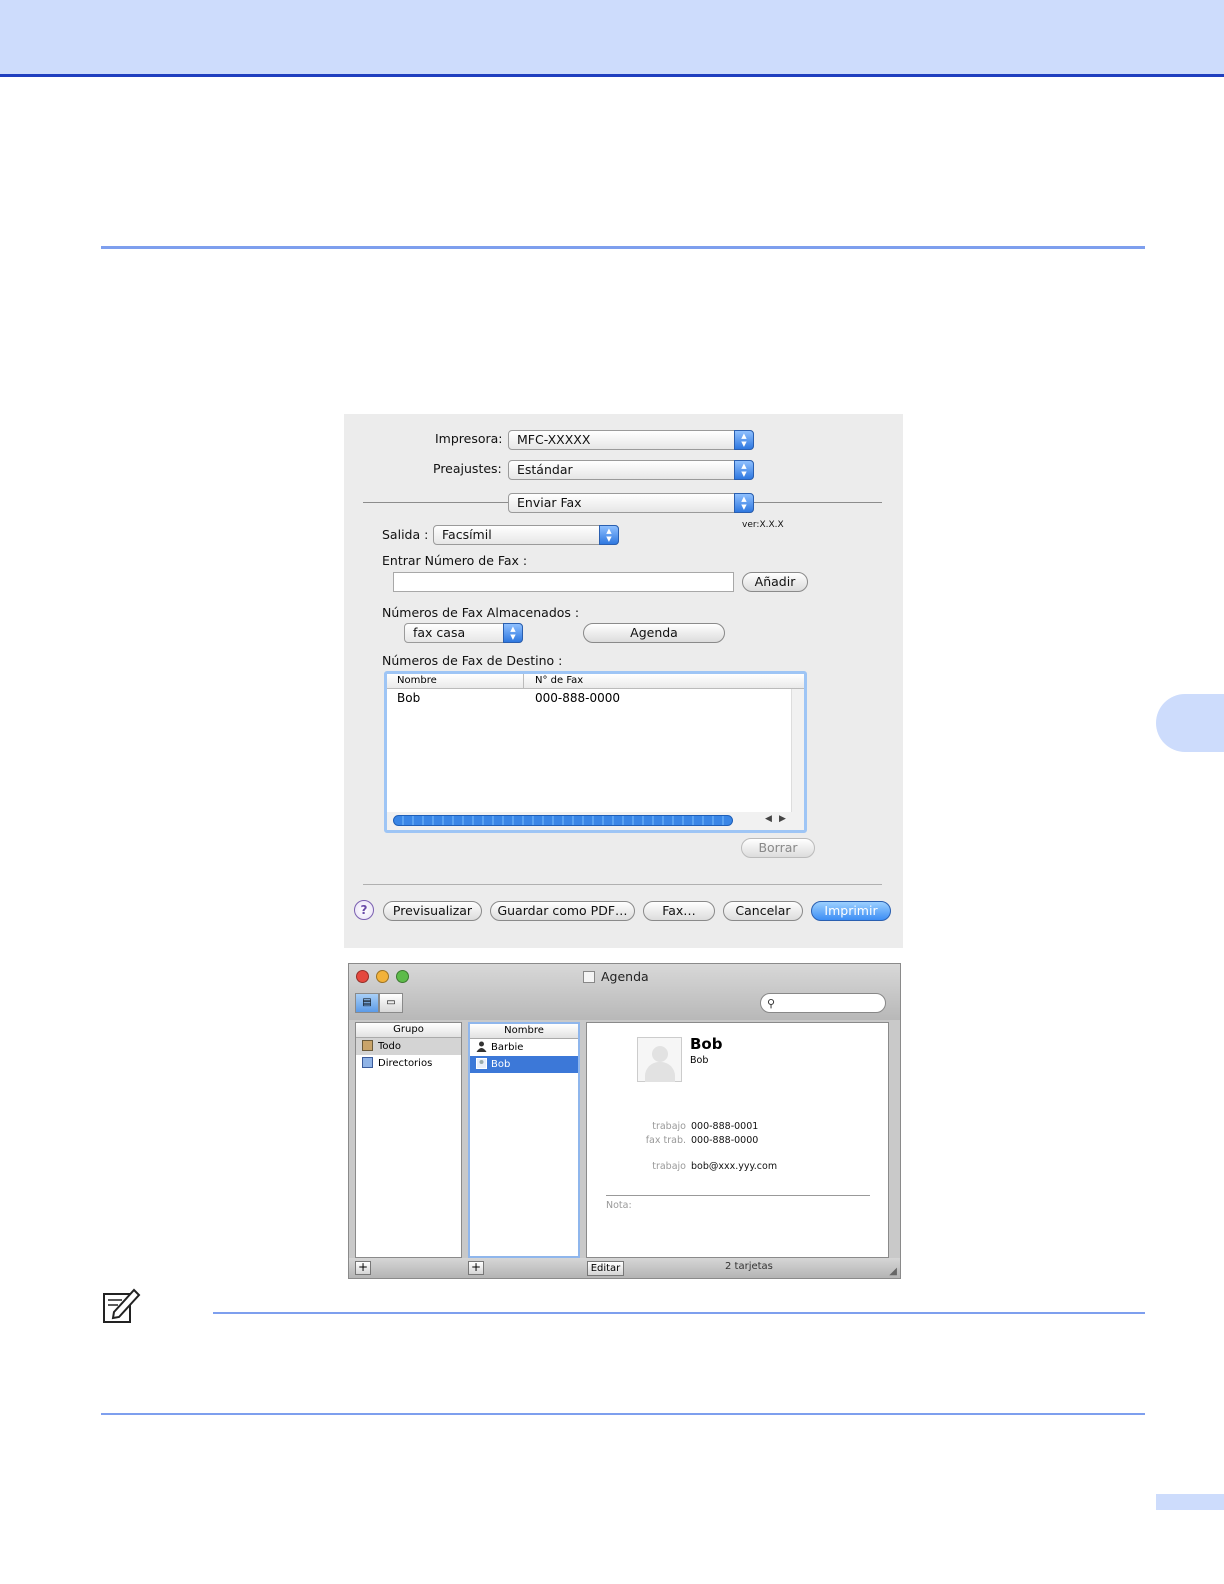 The width and height of the screenshot is (1224, 1584). What do you see at coordinates (749, 1266) in the screenshot?
I see `card-count: 2 tarjetas` at bounding box center [749, 1266].